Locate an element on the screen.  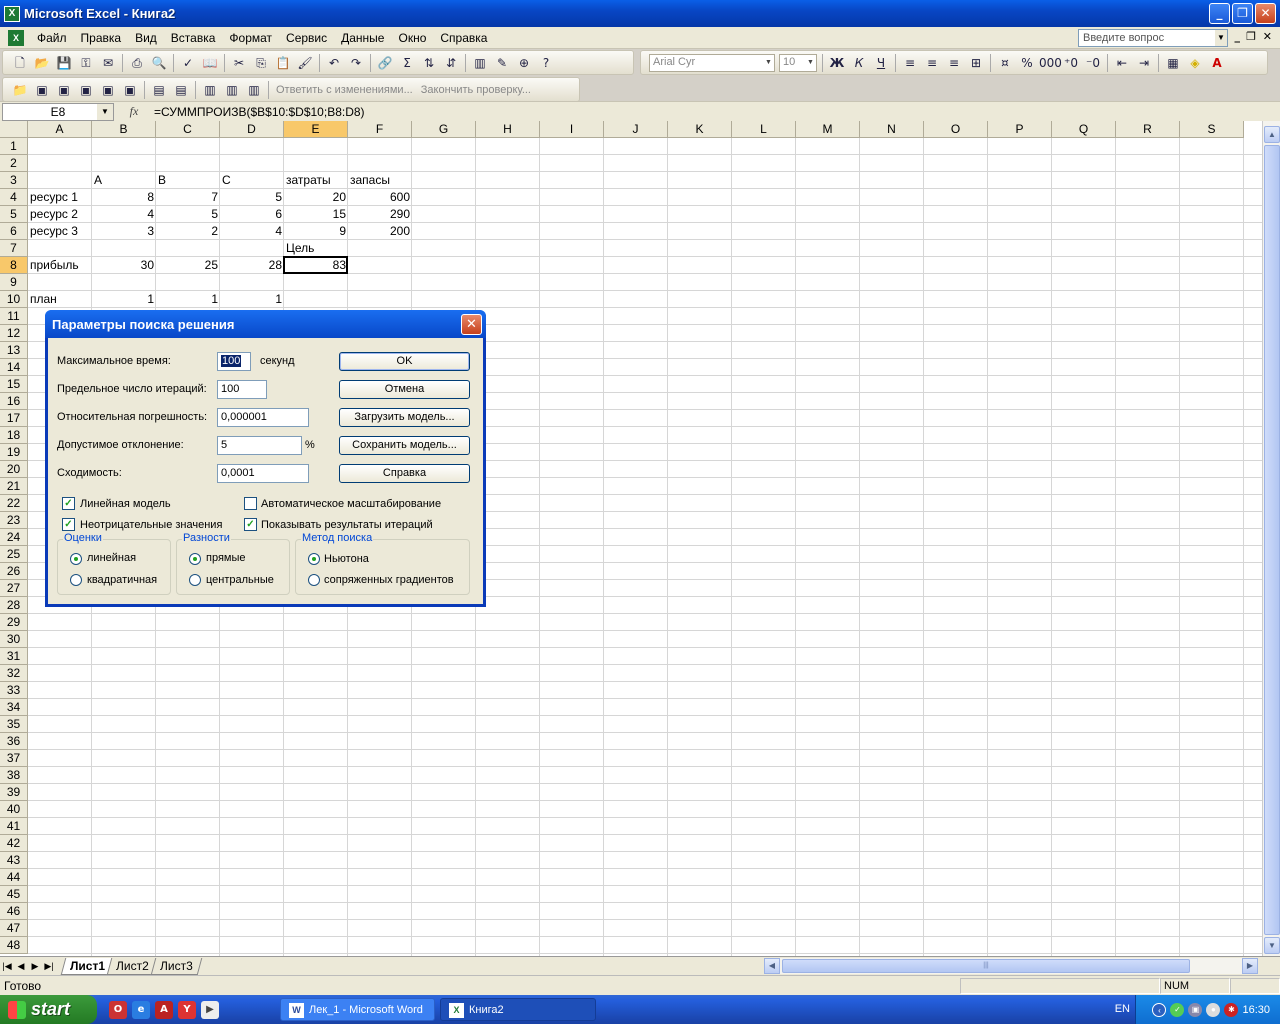
chevron-down-icon: ▼ is located at coordinates (1221, 38).